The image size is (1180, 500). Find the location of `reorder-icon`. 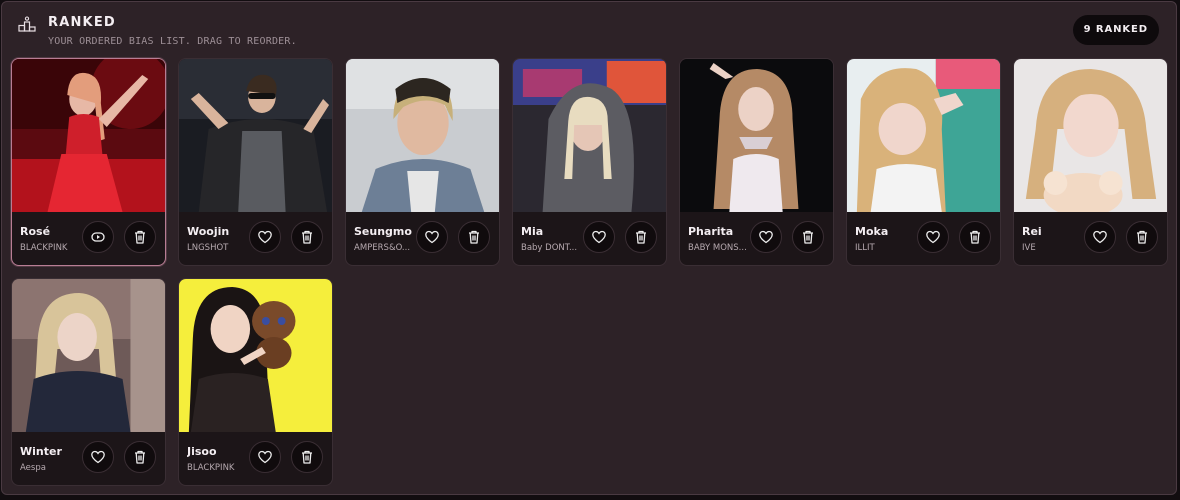

reorder-icon is located at coordinates (98, 237).